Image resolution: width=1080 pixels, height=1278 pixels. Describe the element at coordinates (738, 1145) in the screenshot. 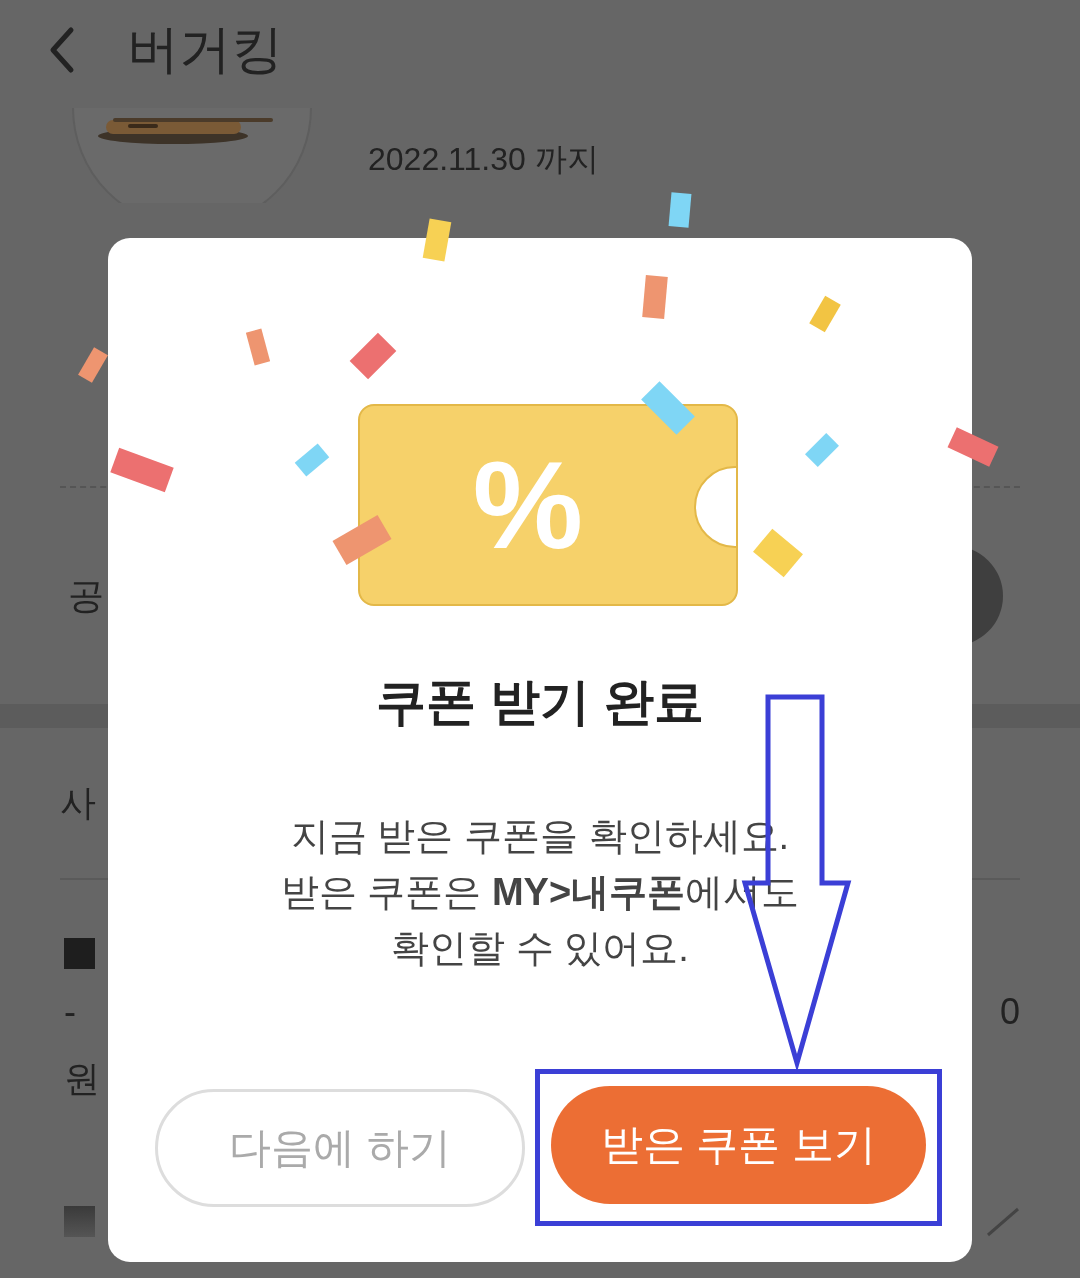

I see `view-coupons-button: 받은 쿠폰 보기` at that location.